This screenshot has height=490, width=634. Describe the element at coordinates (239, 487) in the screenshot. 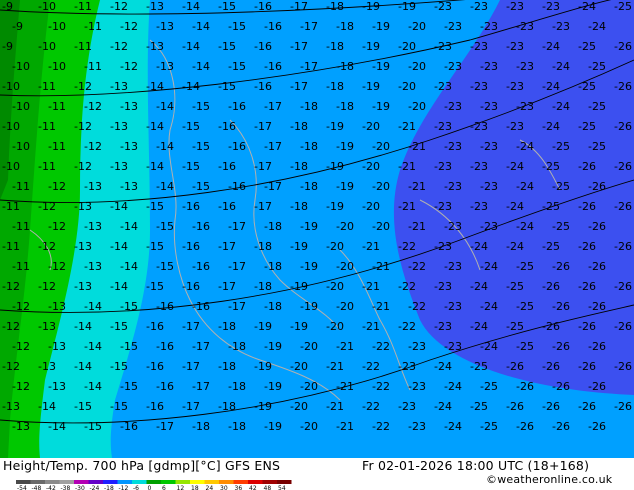

I see `colorbar-label: 36` at that location.